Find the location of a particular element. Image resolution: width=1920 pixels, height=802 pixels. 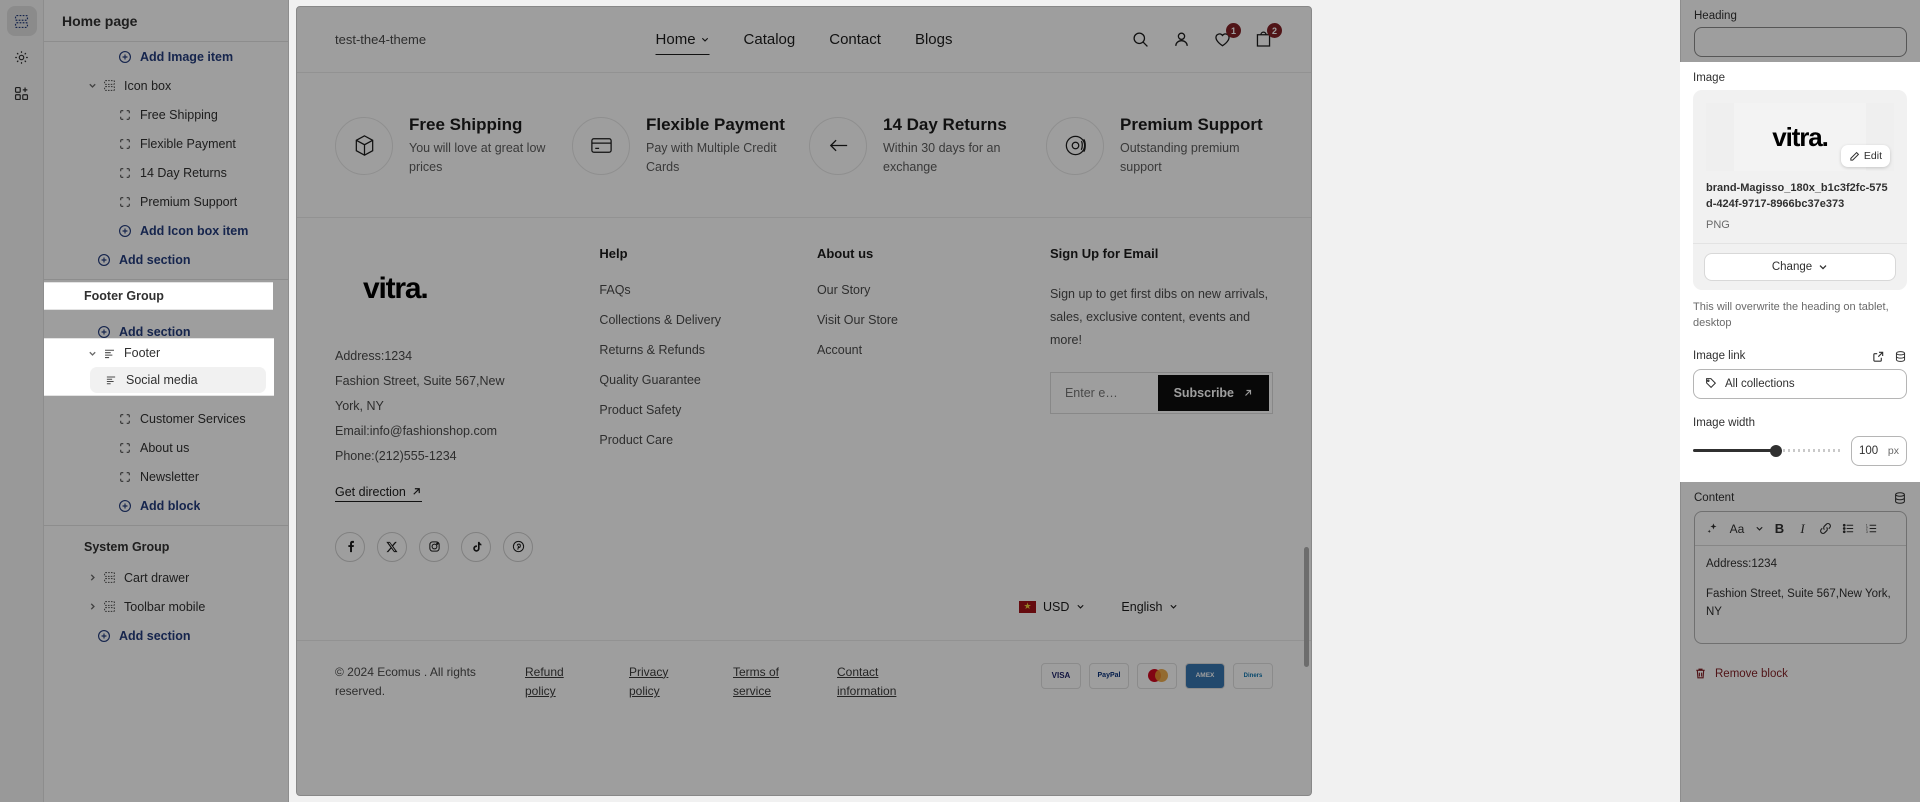

image-link-picker: All collections is located at coordinates (1800, 383).